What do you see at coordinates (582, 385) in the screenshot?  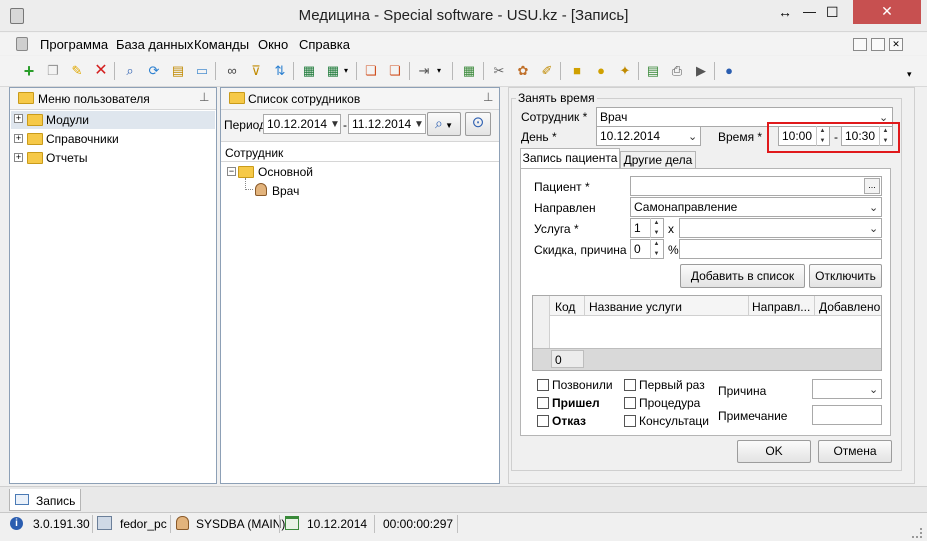 I see `called-label: Позвонили` at bounding box center [582, 385].